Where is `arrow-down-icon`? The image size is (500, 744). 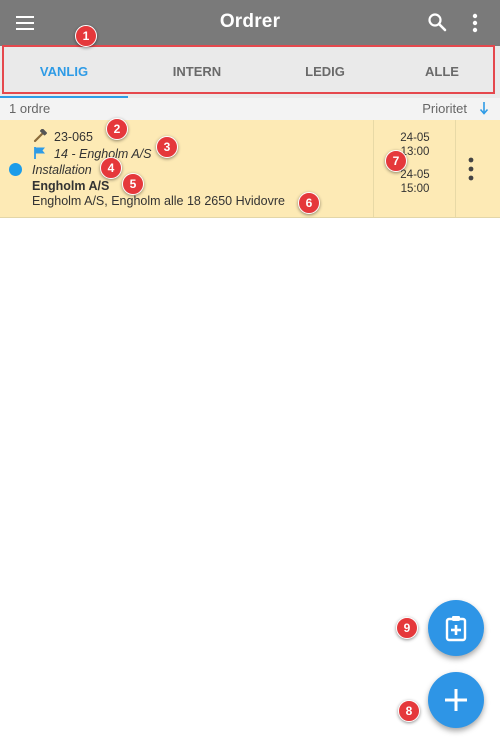
arrow-down-icon is located at coordinates (484, 108).